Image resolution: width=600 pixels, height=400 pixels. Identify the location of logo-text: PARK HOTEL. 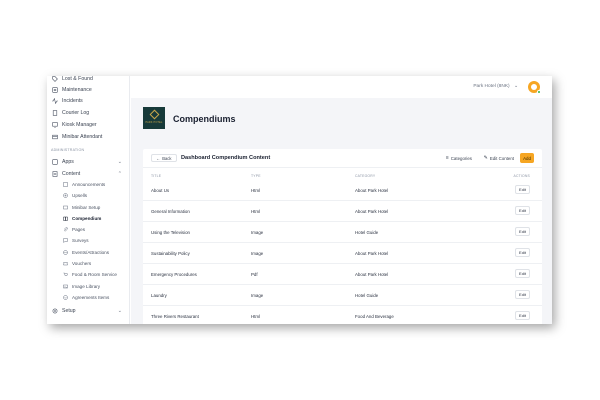
(154, 122).